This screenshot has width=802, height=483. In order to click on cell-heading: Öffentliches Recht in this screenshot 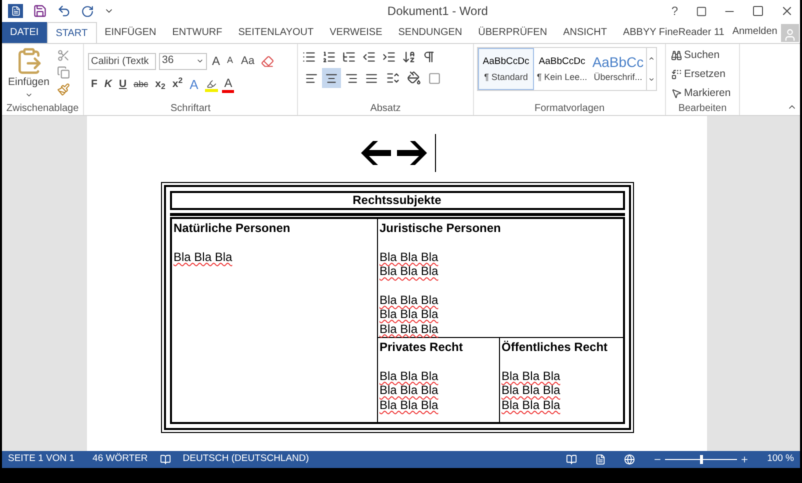, I will do `click(555, 347)`.